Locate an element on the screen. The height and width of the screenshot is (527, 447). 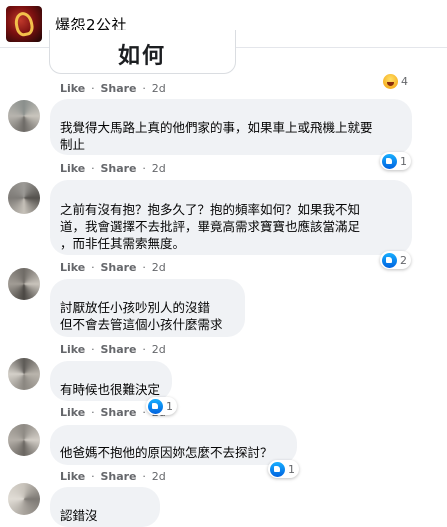
comment-text-line: 我覺得大馬路上真的他們家的事，如果車上或飛機上就要 is located at coordinates (216, 127).